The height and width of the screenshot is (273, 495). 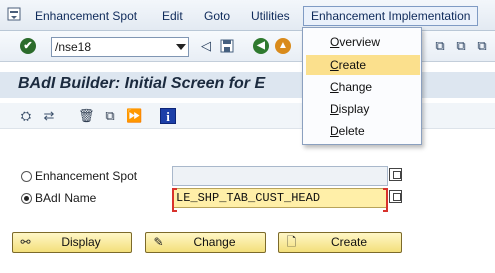 What do you see at coordinates (227, 46) in the screenshot?
I see `save-icon` at bounding box center [227, 46].